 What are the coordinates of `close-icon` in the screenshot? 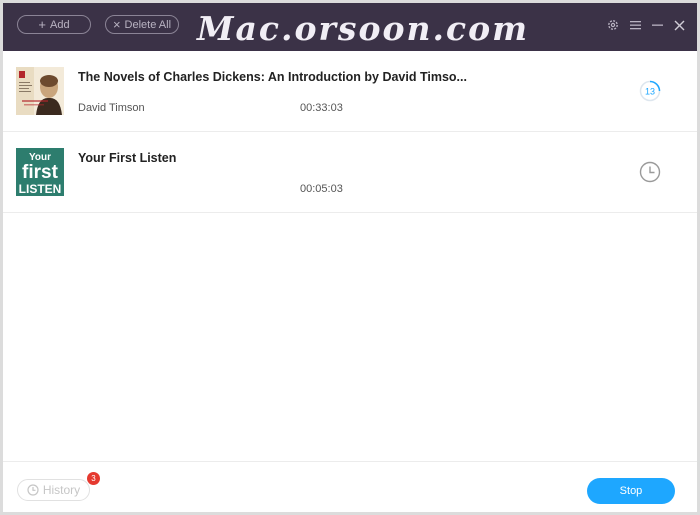 It's located at (679, 25).